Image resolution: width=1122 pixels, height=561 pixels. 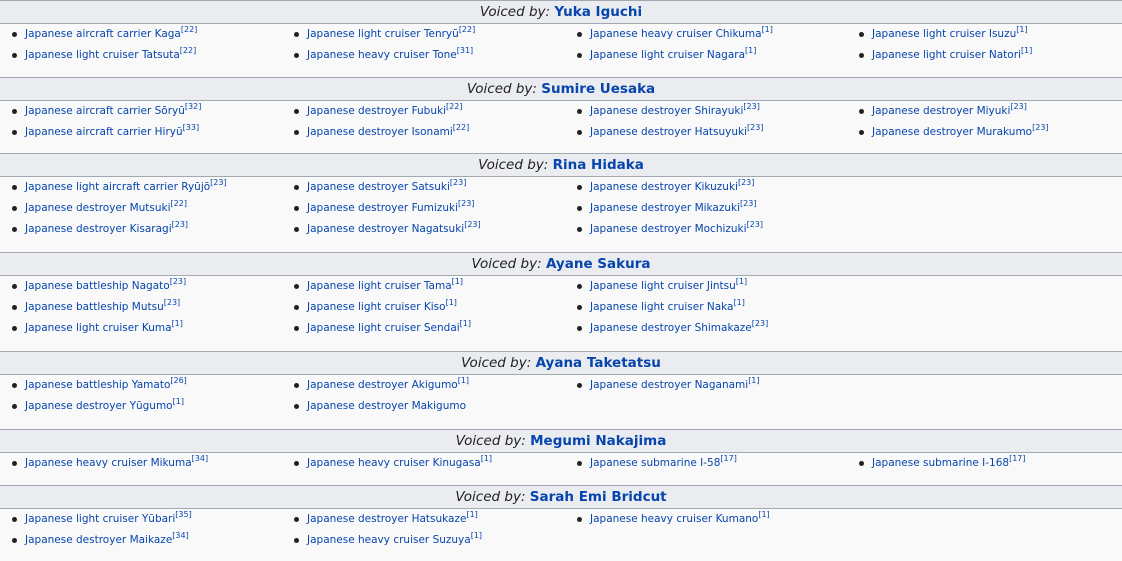 What do you see at coordinates (665, 208) in the screenshot?
I see `ship-link: Japanese destroyer Mikazuki` at bounding box center [665, 208].